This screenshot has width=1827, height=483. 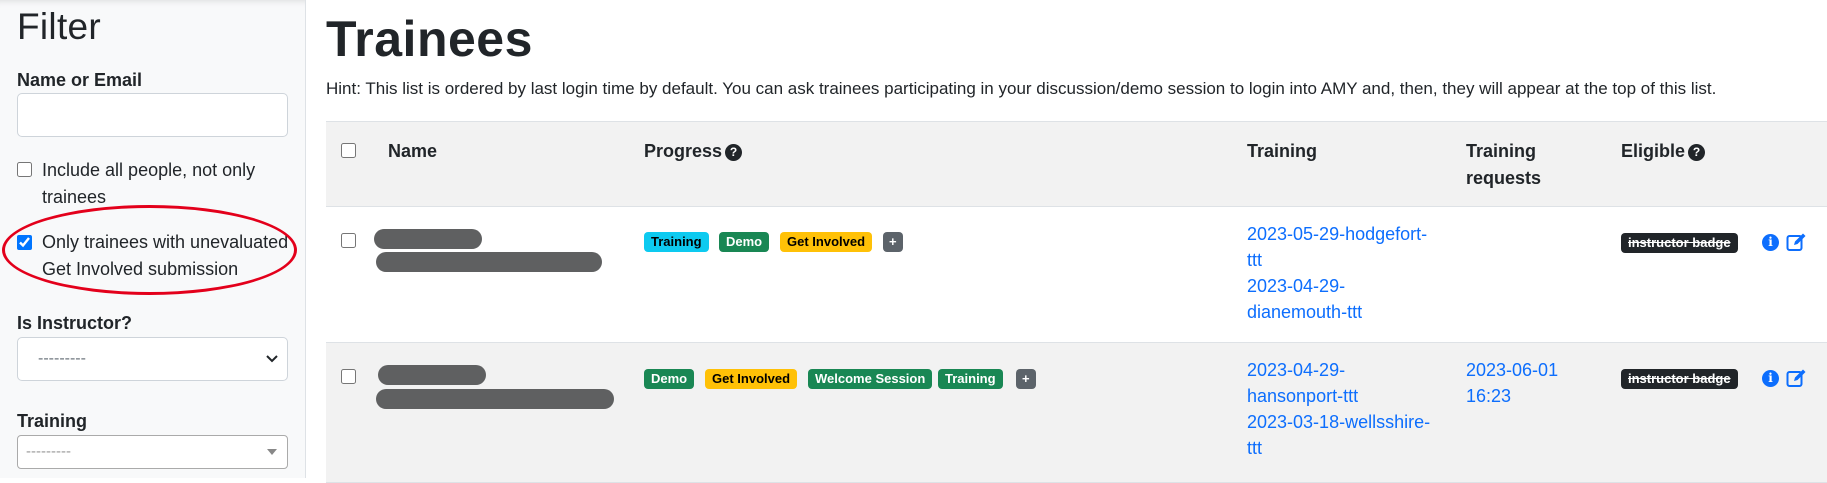 I want to click on column-progress: Progress?, so click(x=693, y=151).